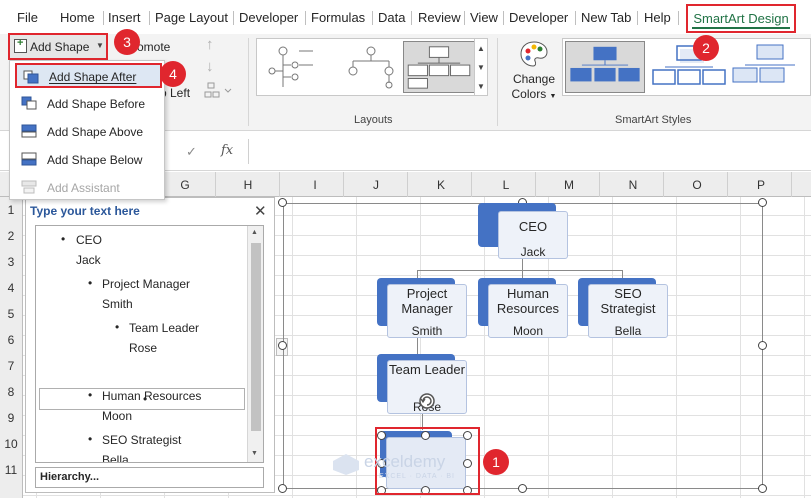 The width and height of the screenshot is (811, 498). Describe the element at coordinates (422, 308) in the screenshot. I see `org-node-project-manager: Project Manager Smith` at that location.